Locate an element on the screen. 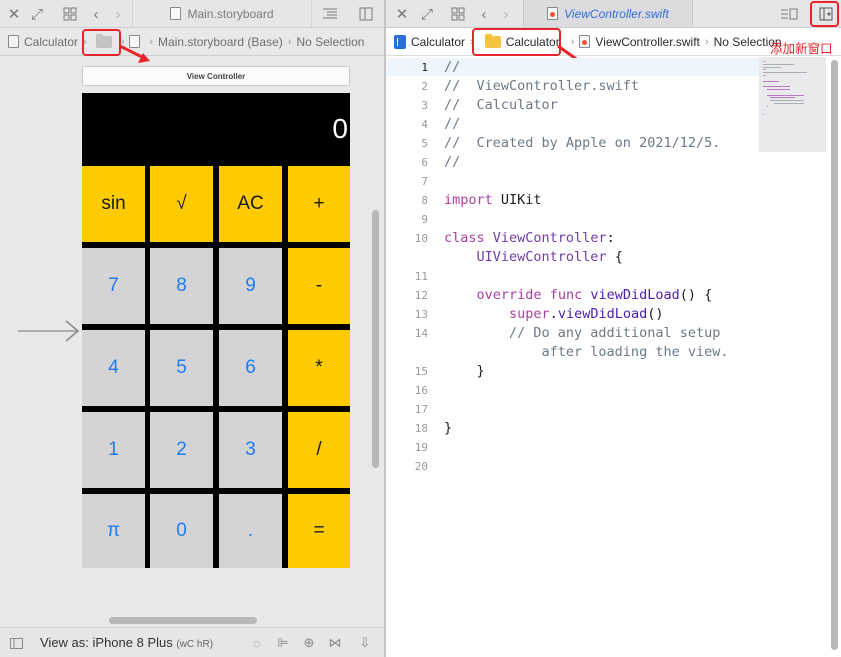  tab-viewcontroller-swift: ViewController.swift is located at coordinates (608, 13).